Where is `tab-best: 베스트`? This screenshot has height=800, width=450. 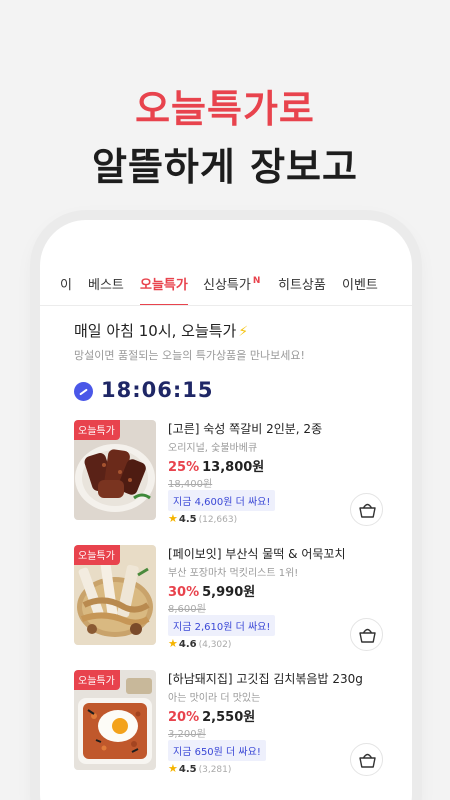 tab-best: 베스트 is located at coordinates (106, 289).